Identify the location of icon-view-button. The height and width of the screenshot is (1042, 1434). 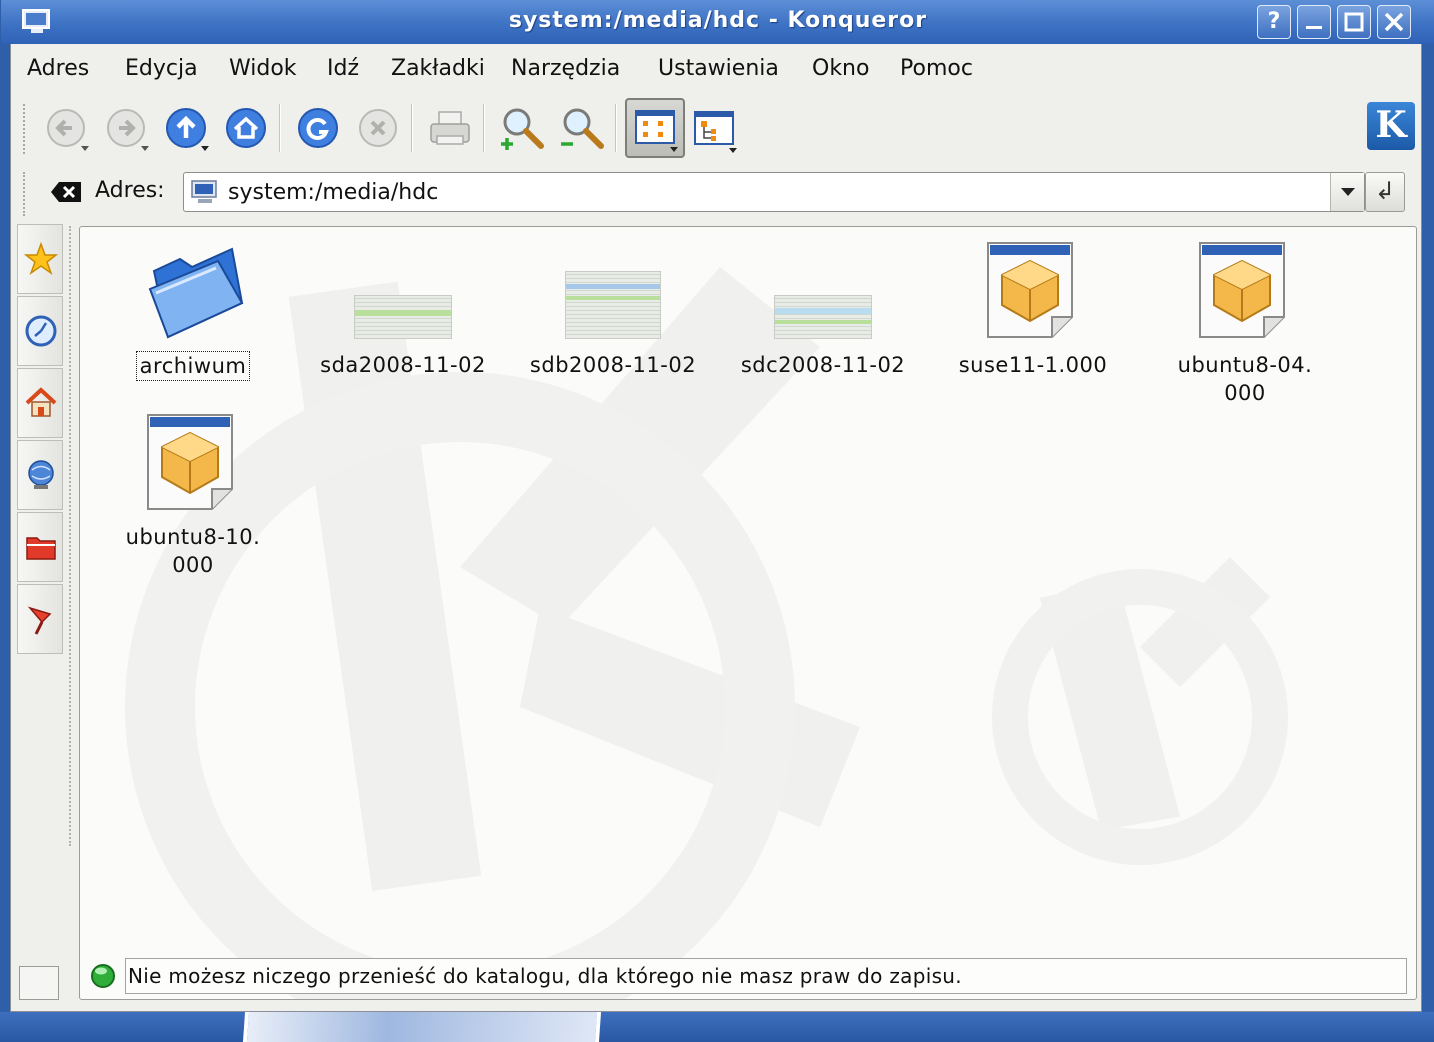
(655, 128).